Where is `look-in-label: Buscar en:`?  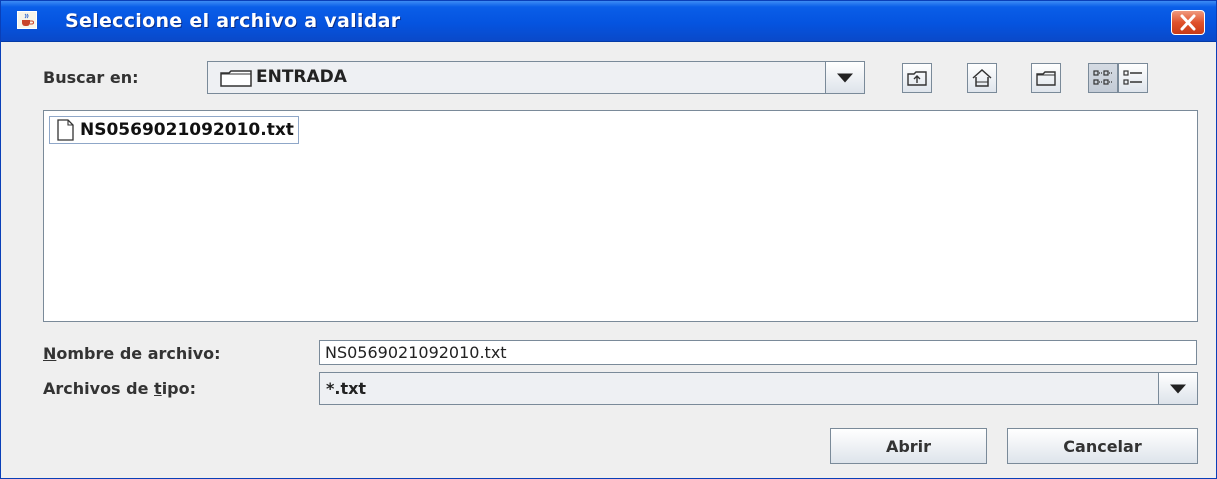 look-in-label: Buscar en: is located at coordinates (91, 77).